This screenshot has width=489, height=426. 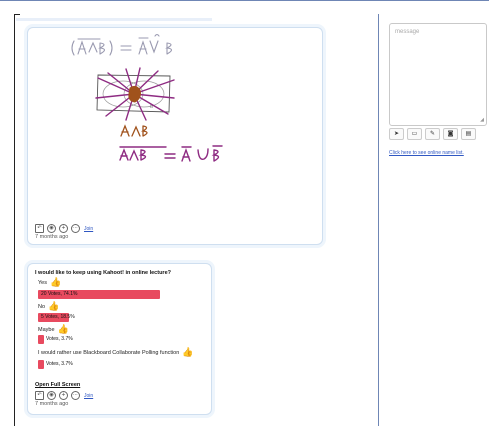 What do you see at coordinates (450, 134) in the screenshot?
I see `camera-icon: ◙` at bounding box center [450, 134].